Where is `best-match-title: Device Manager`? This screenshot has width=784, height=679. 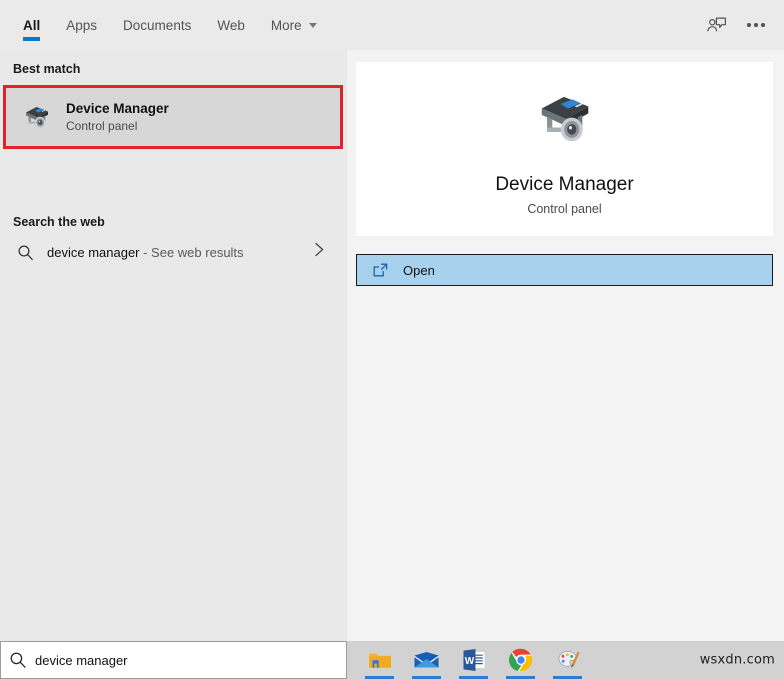 best-match-title: Device Manager is located at coordinates (117, 108).